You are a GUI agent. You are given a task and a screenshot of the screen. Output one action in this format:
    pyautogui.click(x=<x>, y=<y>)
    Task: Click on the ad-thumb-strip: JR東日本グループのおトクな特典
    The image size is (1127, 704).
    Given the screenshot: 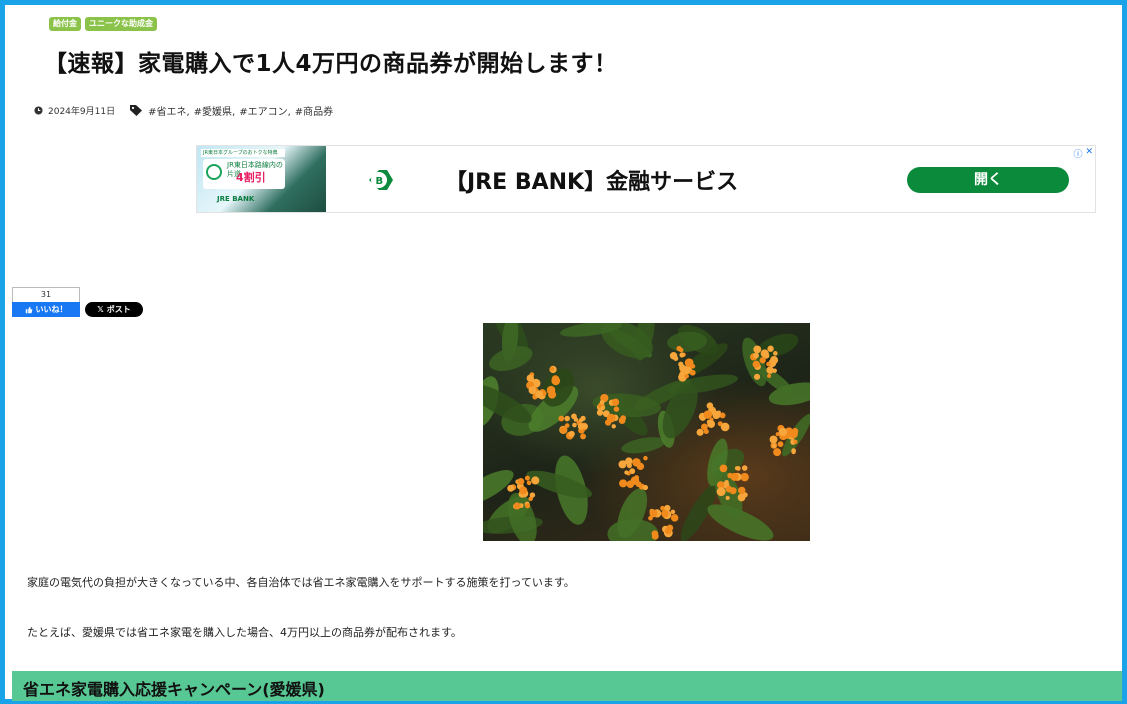 What is the action you would take?
    pyautogui.click(x=243, y=153)
    